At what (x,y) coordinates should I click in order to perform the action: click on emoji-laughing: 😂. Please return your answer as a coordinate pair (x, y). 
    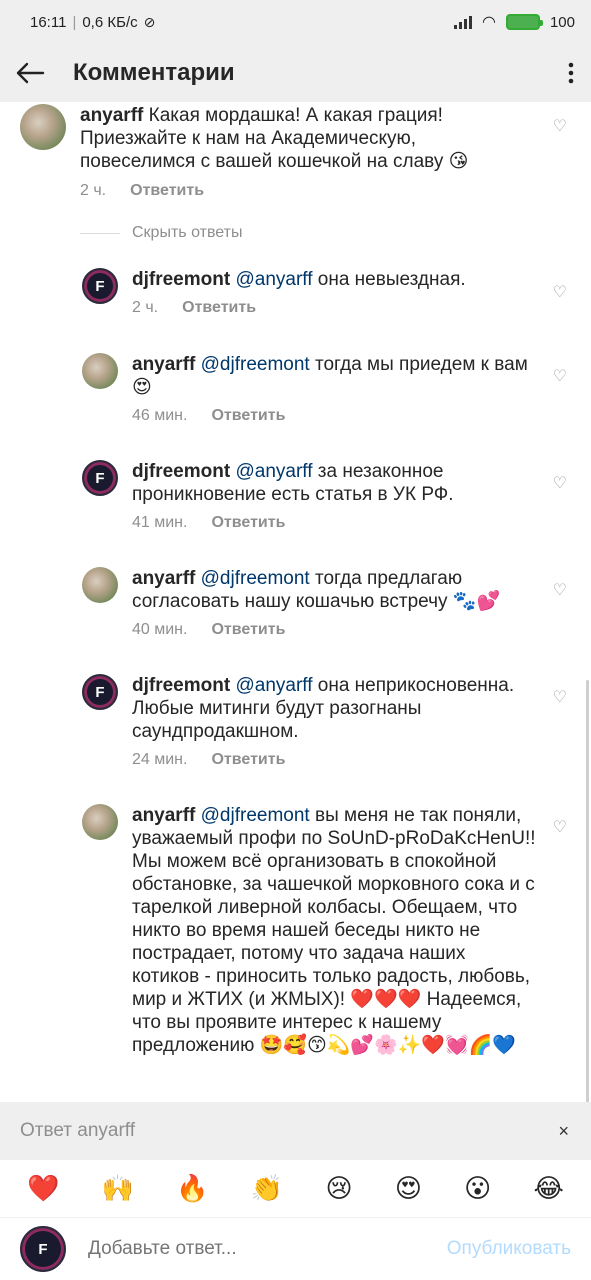
    Looking at the image, I should click on (548, 1188).